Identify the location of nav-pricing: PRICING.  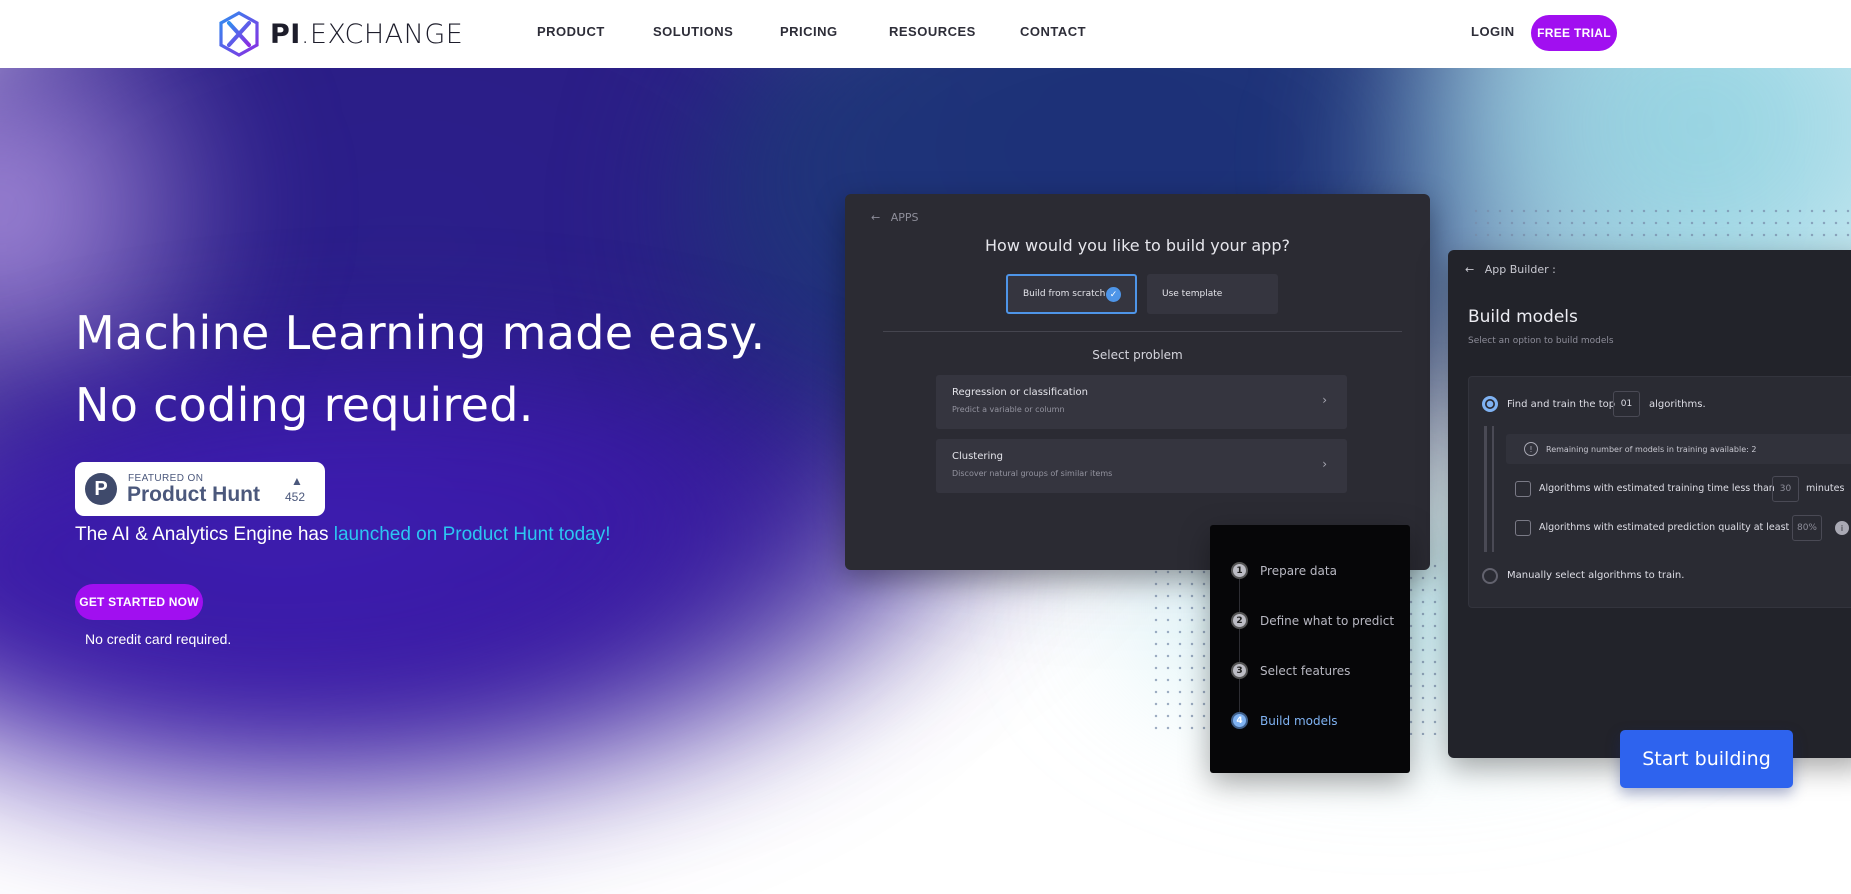
(809, 31).